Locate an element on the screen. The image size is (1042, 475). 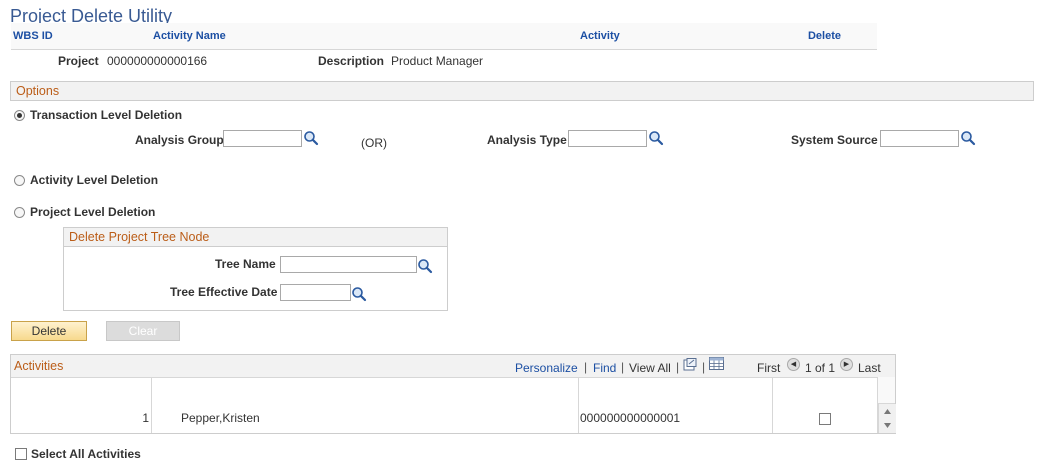
download-grid-icon is located at coordinates (716, 363).